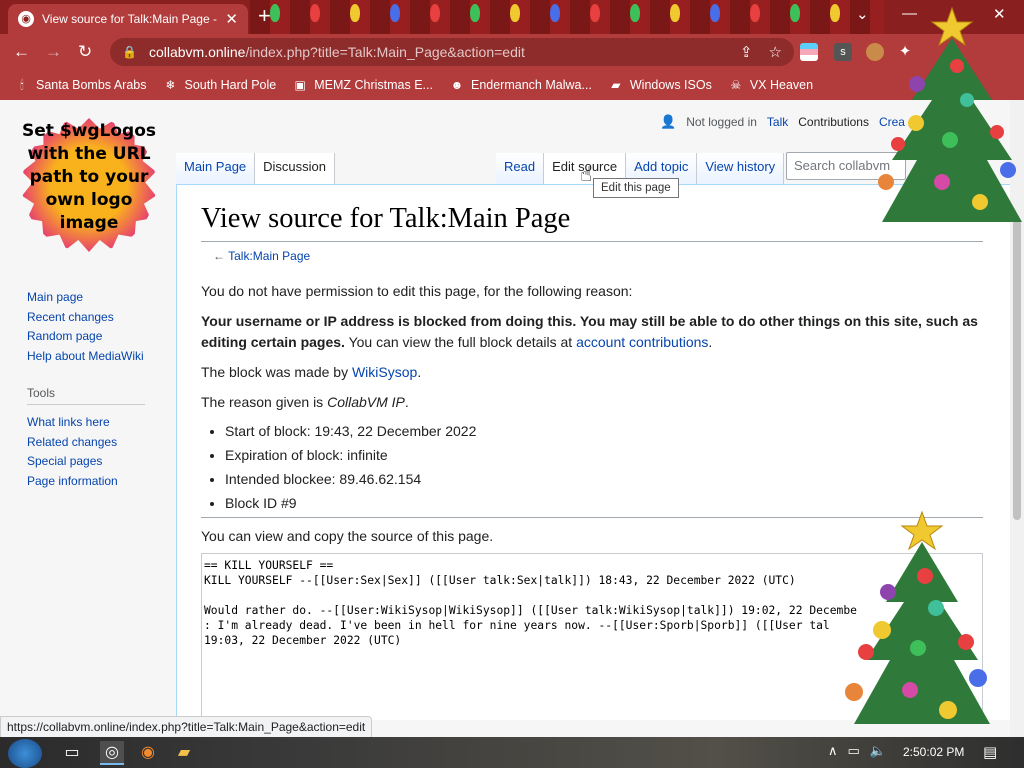 The width and height of the screenshot is (1024, 768). I want to click on new-tab-button: +, so click(264, 16).